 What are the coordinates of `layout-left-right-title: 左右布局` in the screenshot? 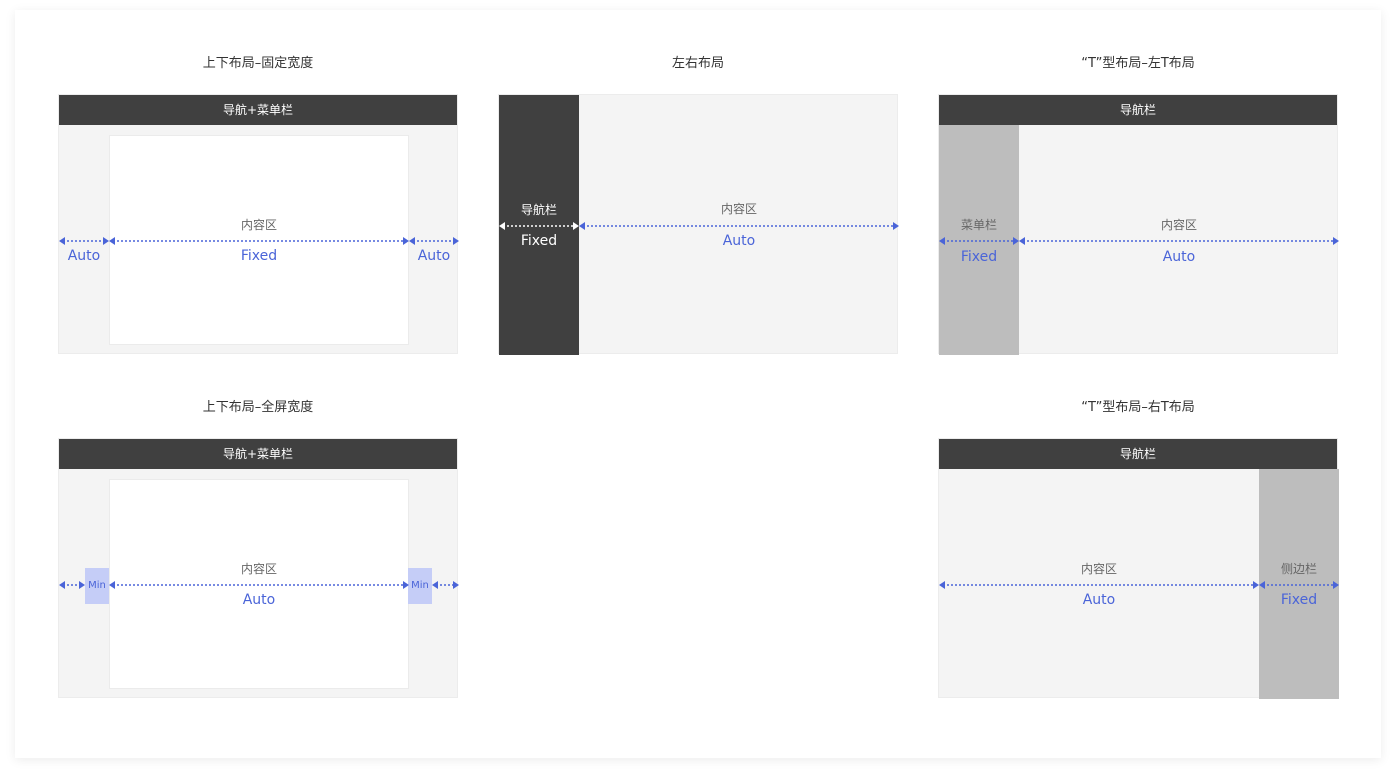 It's located at (697, 63).